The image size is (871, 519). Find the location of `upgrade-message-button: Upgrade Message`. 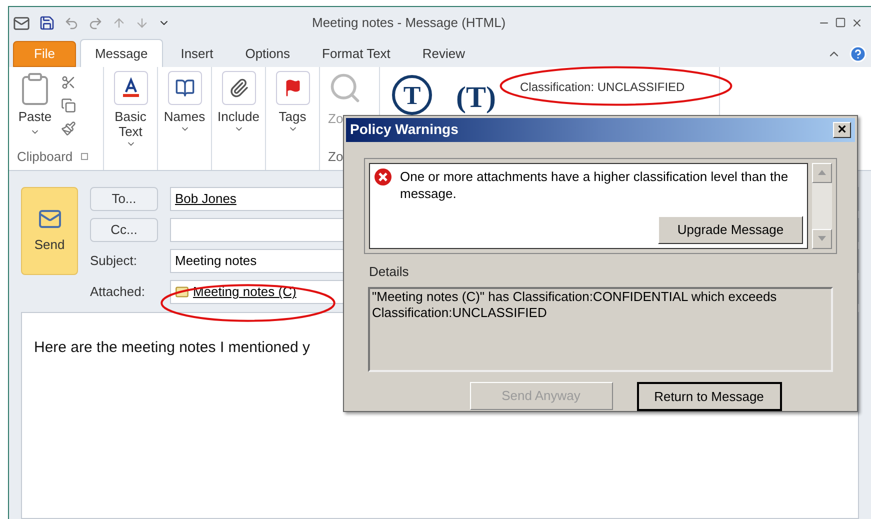

upgrade-message-button: Upgrade Message is located at coordinates (730, 230).